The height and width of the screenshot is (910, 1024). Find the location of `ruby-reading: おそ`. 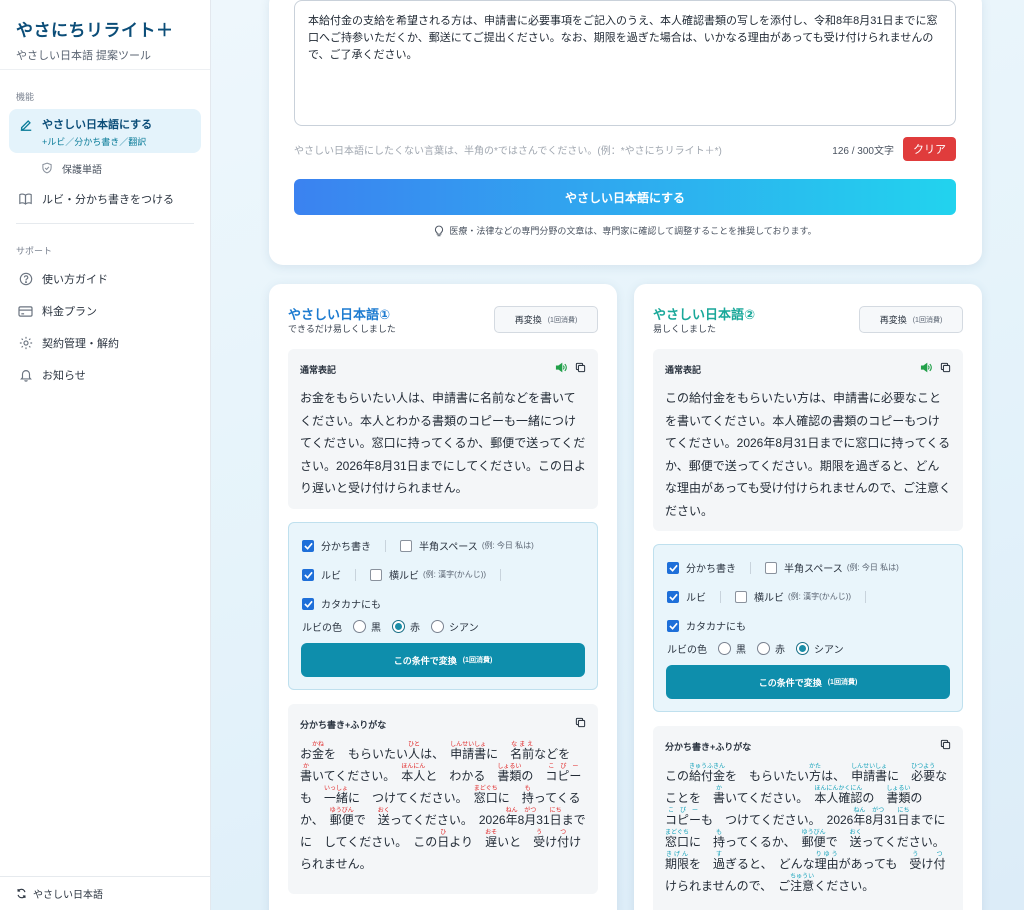

ruby-reading: おそ is located at coordinates (491, 833).